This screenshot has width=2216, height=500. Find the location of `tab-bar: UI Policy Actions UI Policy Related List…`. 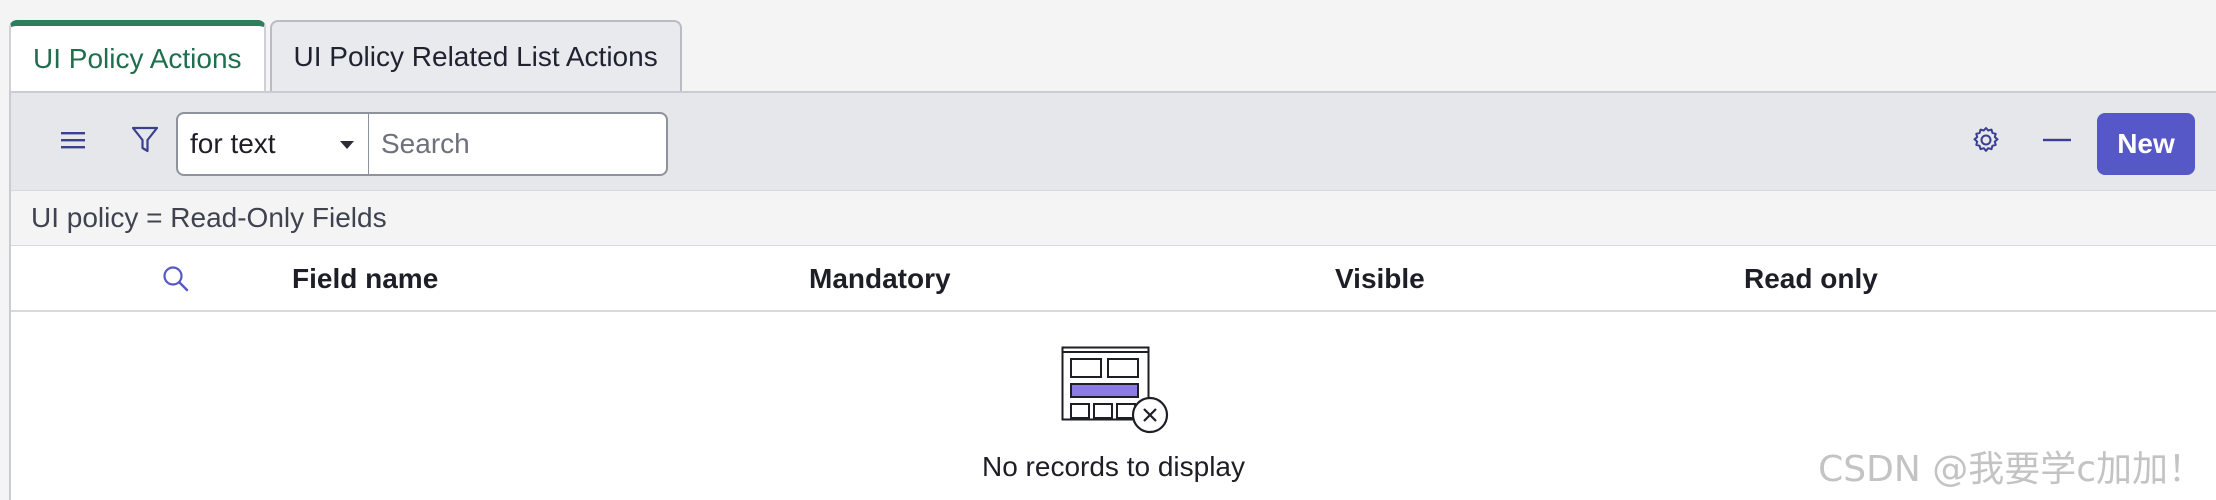

tab-bar: UI Policy Actions UI Policy Related List… is located at coordinates (345, 56).